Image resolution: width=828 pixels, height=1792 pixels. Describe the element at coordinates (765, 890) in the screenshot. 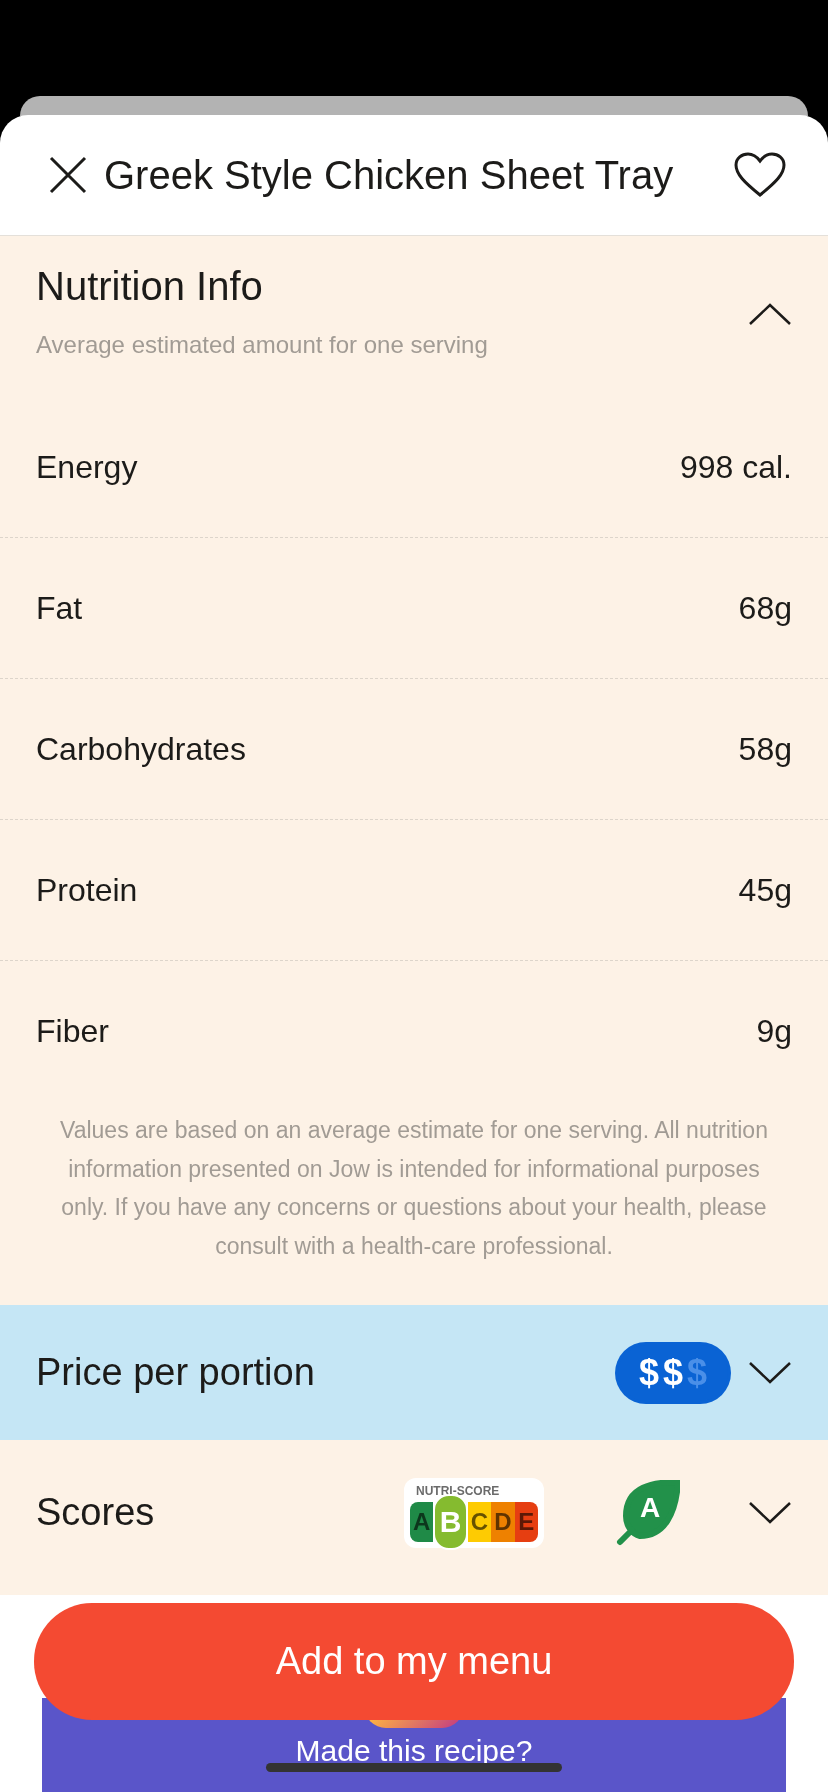

I see `nutrient-value: 45g` at that location.